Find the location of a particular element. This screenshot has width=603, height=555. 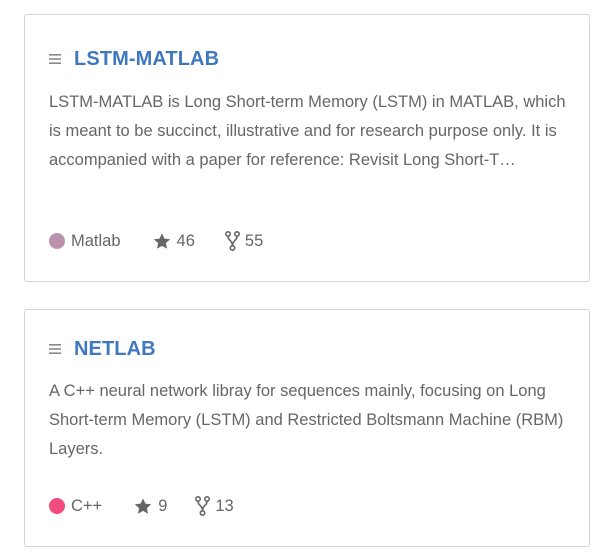

forks-link: 13 is located at coordinates (214, 506).